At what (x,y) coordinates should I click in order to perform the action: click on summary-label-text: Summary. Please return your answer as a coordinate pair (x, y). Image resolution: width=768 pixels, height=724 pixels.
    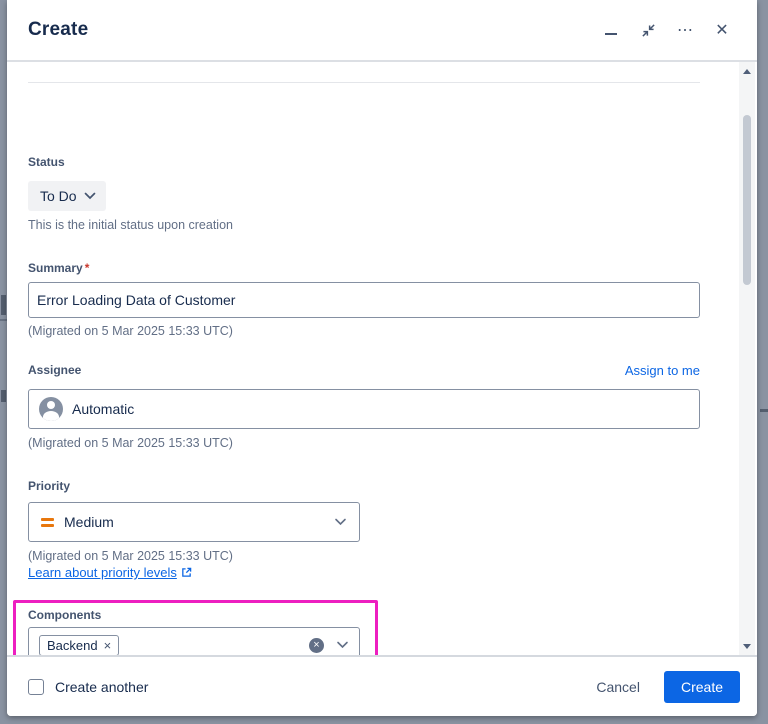
    Looking at the image, I should click on (55, 268).